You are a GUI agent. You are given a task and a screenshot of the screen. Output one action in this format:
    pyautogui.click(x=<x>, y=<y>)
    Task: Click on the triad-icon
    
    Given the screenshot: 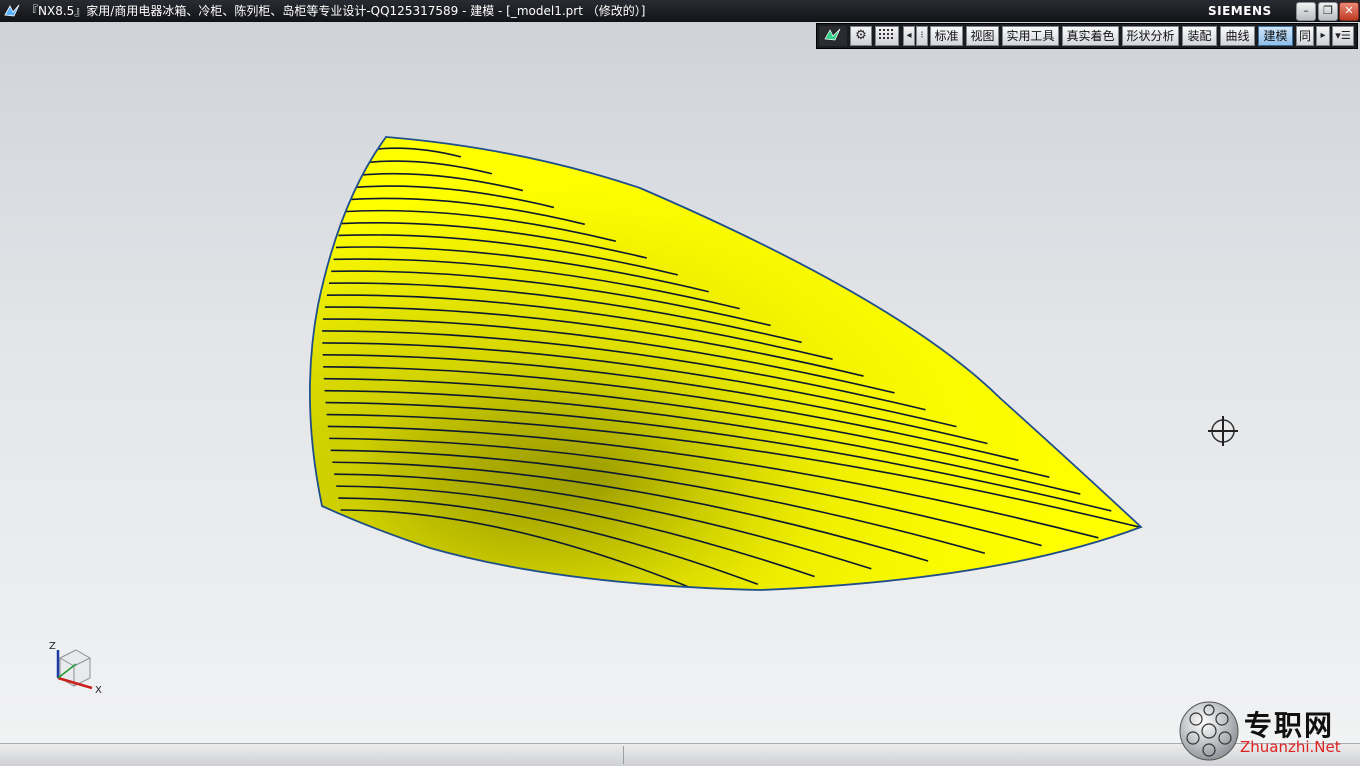 What is the action you would take?
    pyautogui.click(x=74, y=669)
    